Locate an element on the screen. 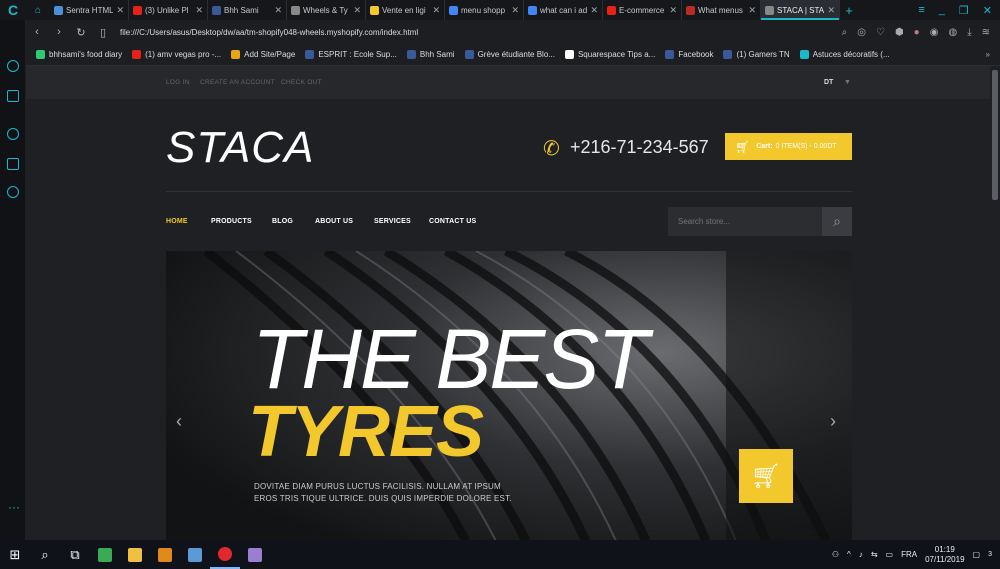 This screenshot has height=569, width=1000. battery-icon: ▭ is located at coordinates (890, 554).